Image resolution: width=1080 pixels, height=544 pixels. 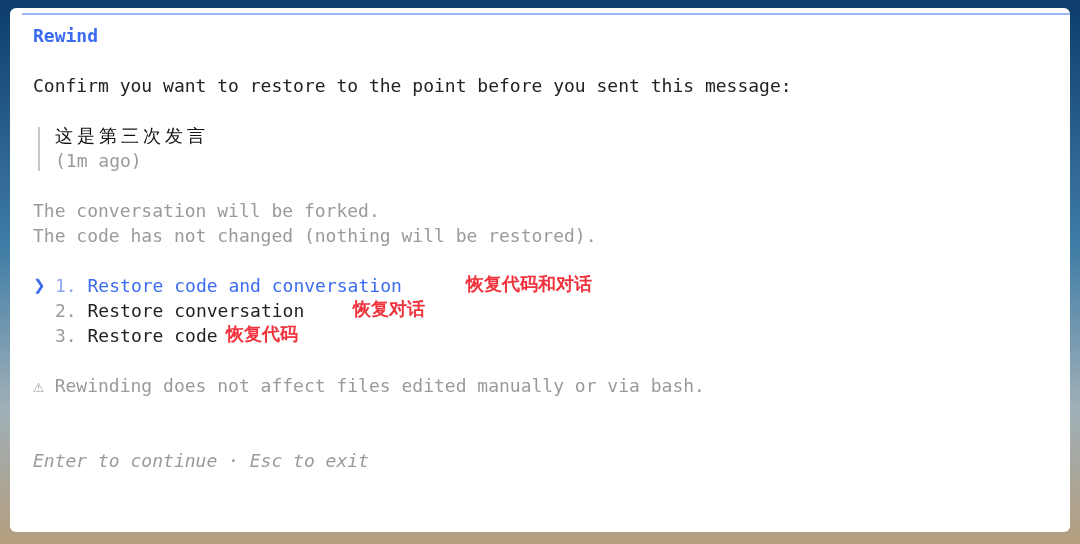 I want to click on annotation-text: 恢复代码, so click(x=261, y=334).